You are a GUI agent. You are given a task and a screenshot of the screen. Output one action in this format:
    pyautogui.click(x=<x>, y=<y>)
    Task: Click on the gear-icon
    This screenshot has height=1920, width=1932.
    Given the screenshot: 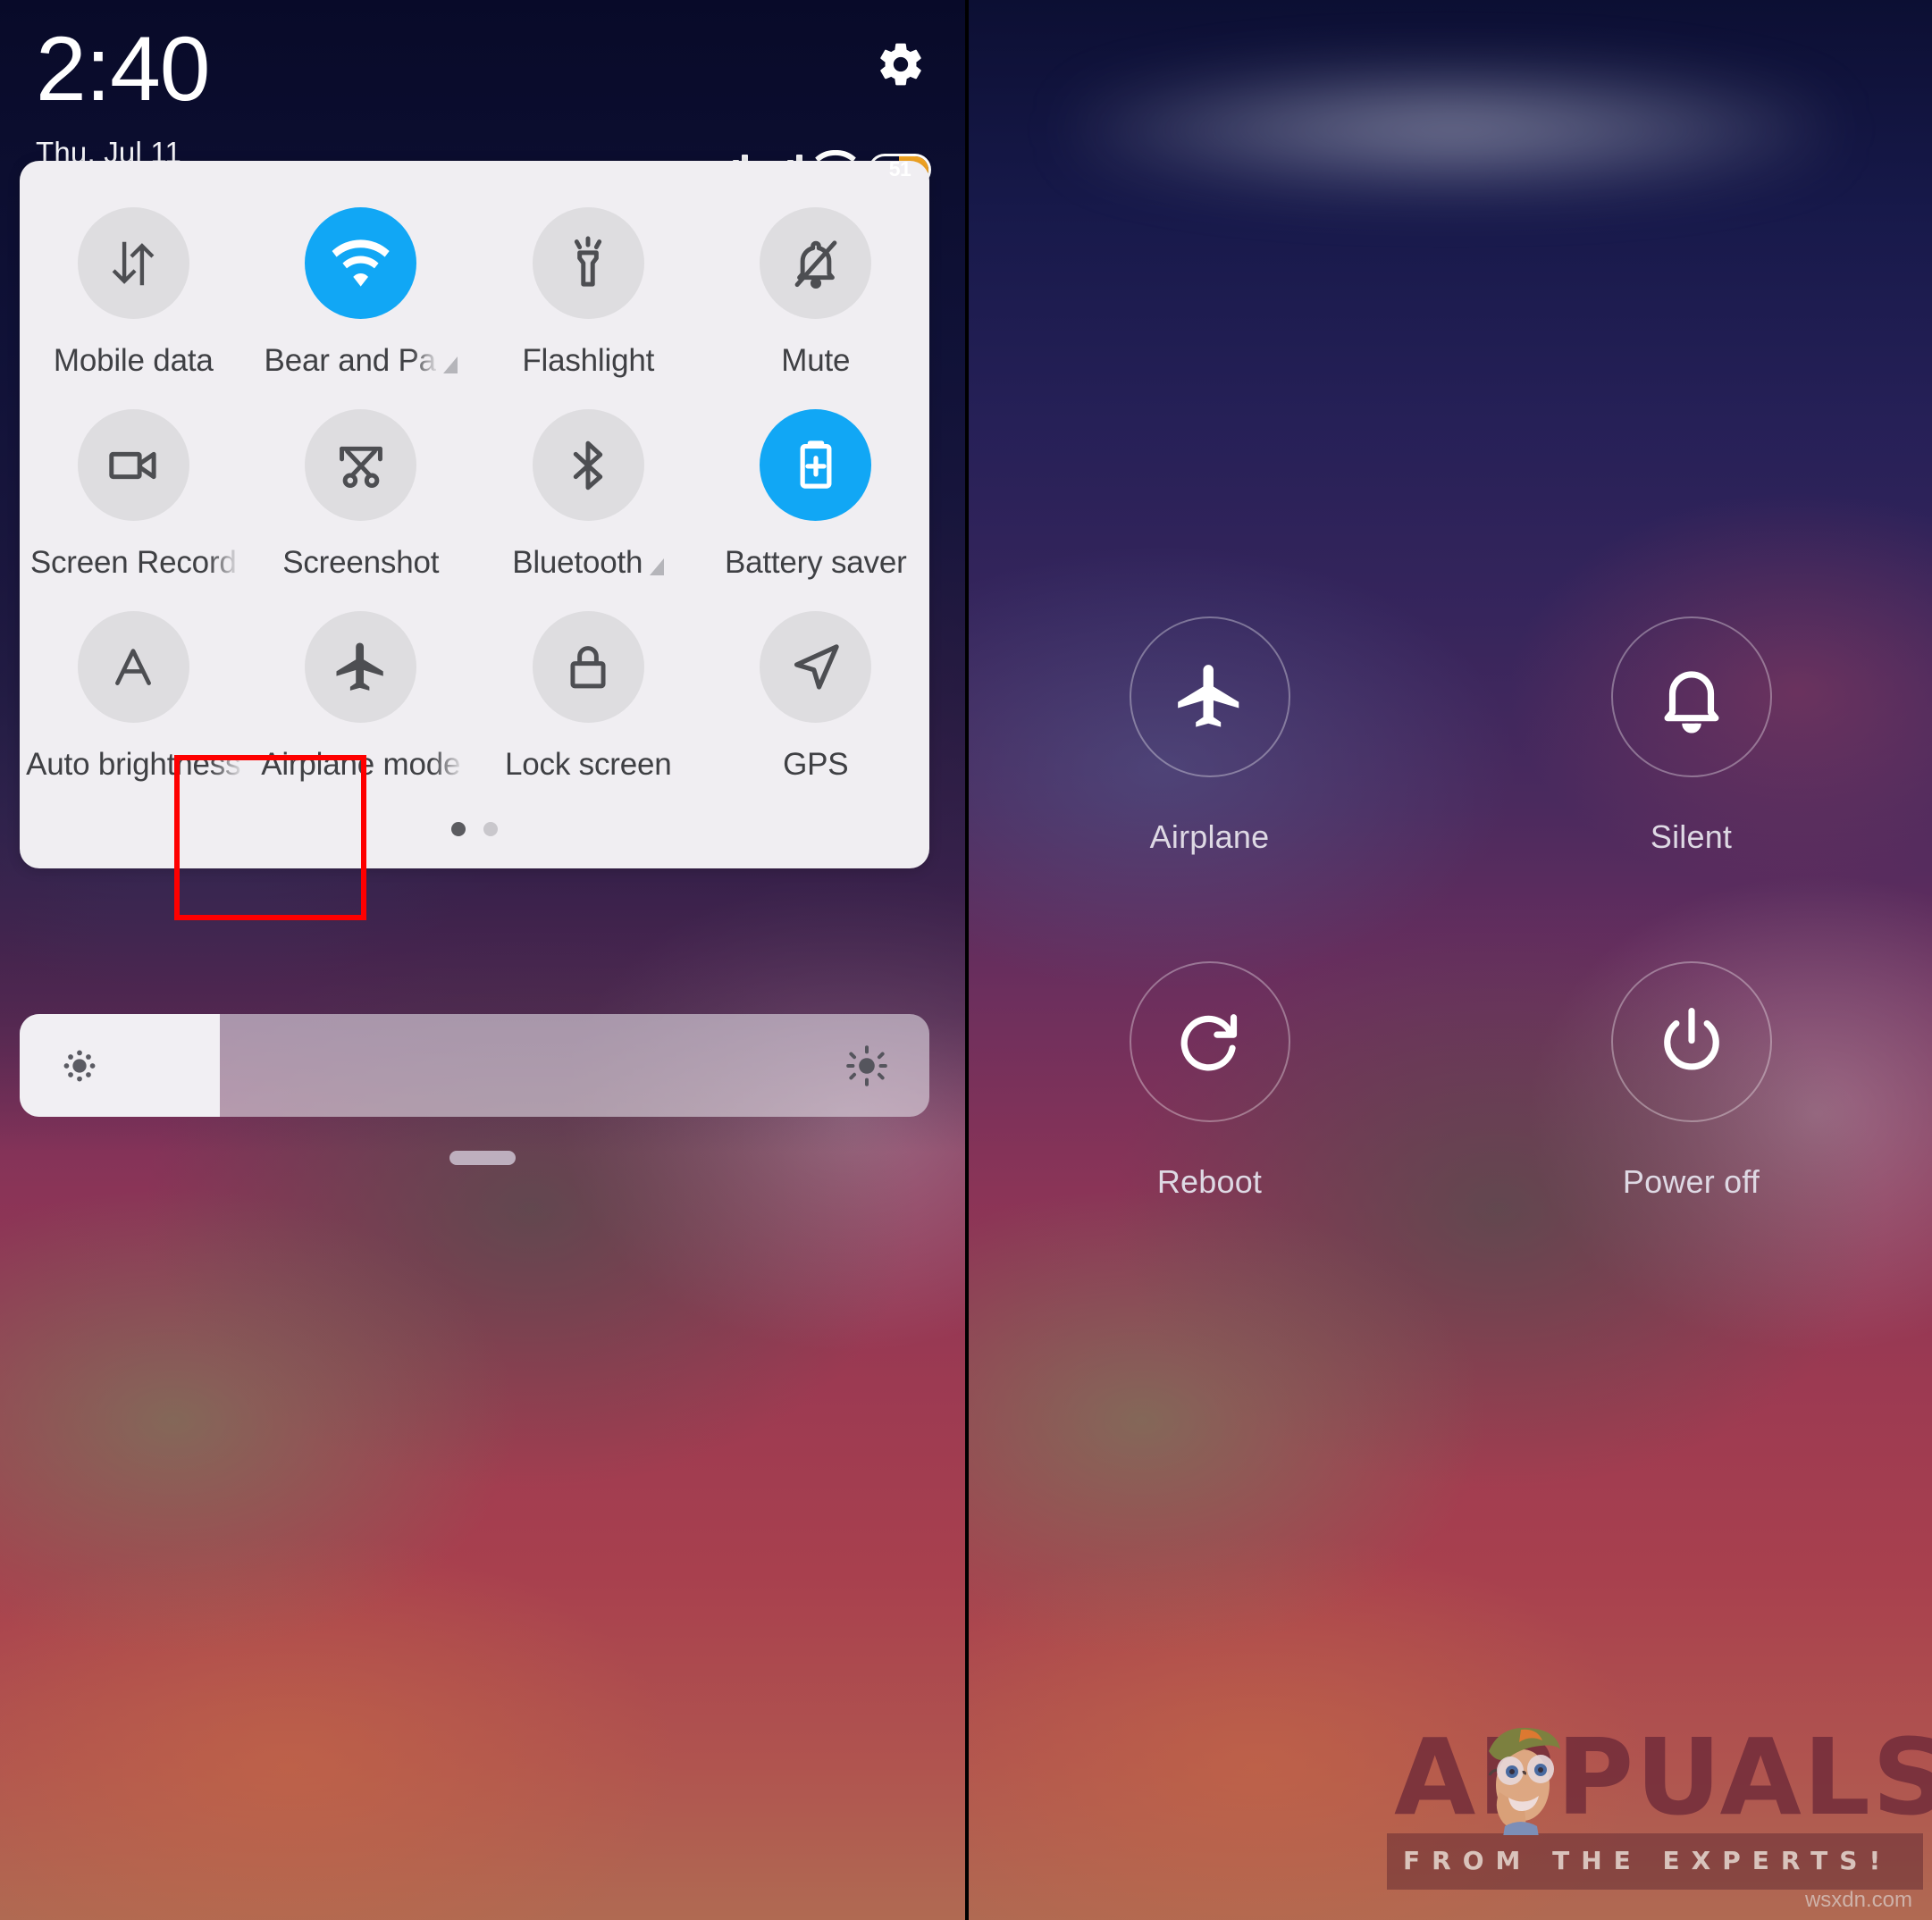 What is the action you would take?
    pyautogui.click(x=901, y=64)
    